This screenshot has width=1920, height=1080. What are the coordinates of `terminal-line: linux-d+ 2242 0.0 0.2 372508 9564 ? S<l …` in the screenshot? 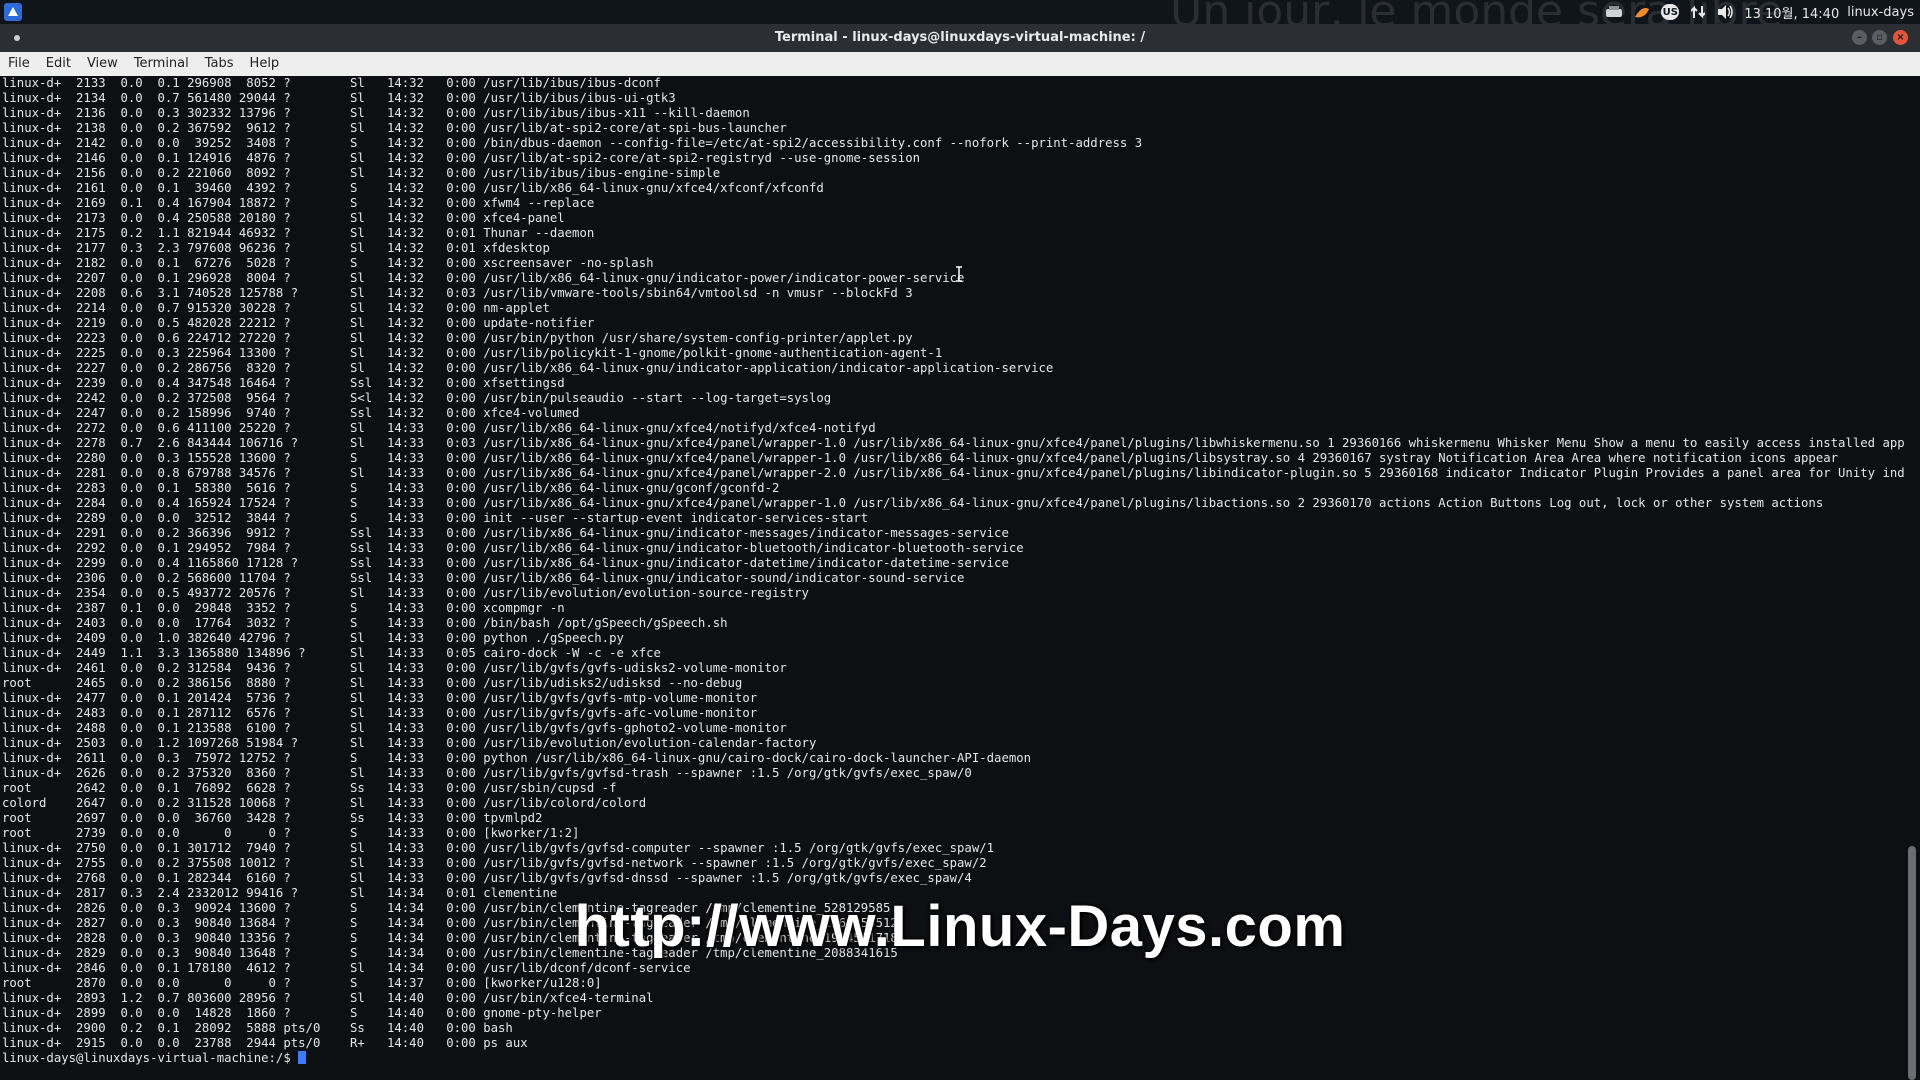 It's located at (417, 398).